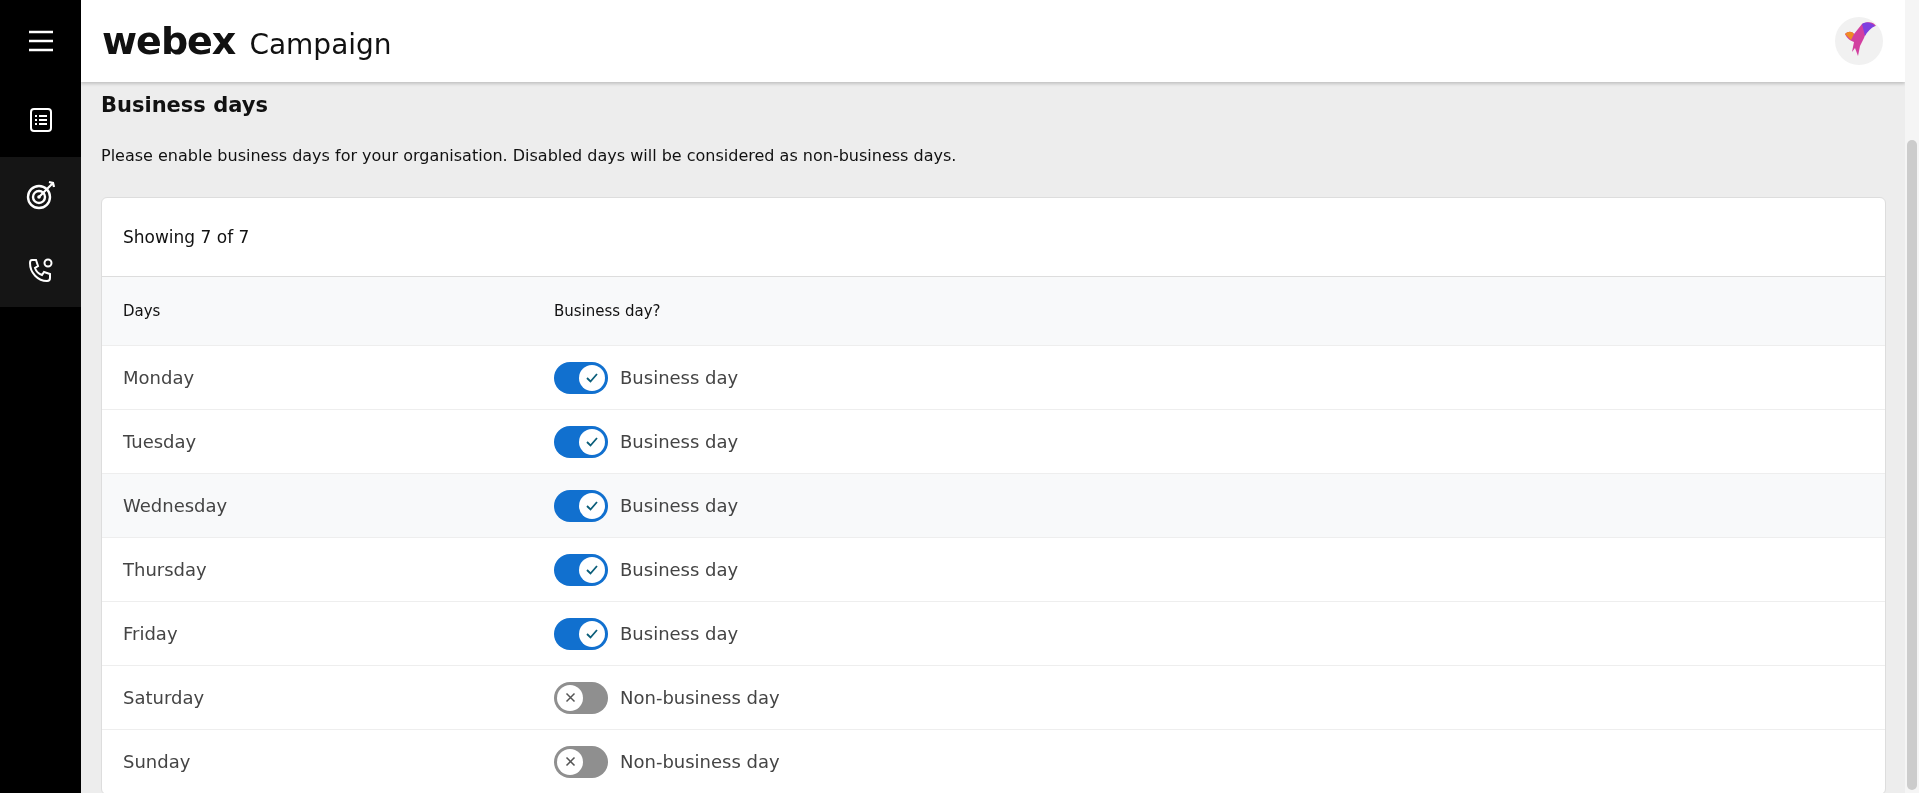  I want to click on list-icon, so click(40, 119).